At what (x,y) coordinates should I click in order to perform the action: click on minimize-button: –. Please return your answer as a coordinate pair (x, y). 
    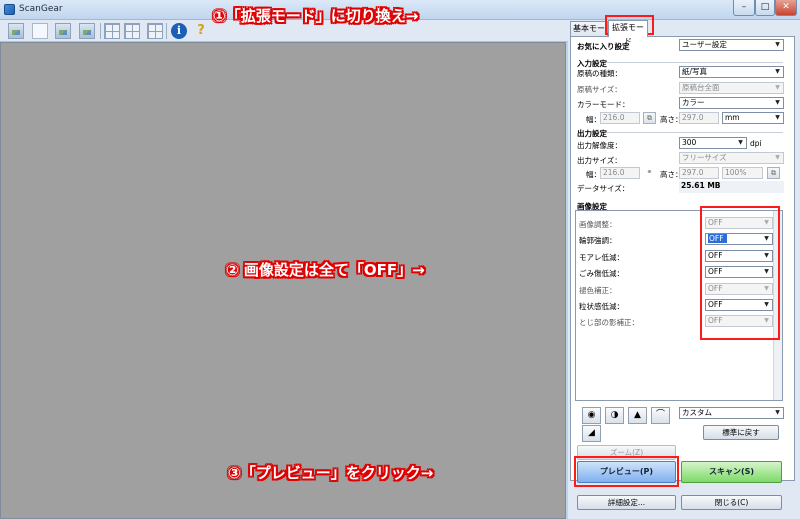
    Looking at the image, I should click on (744, 8).